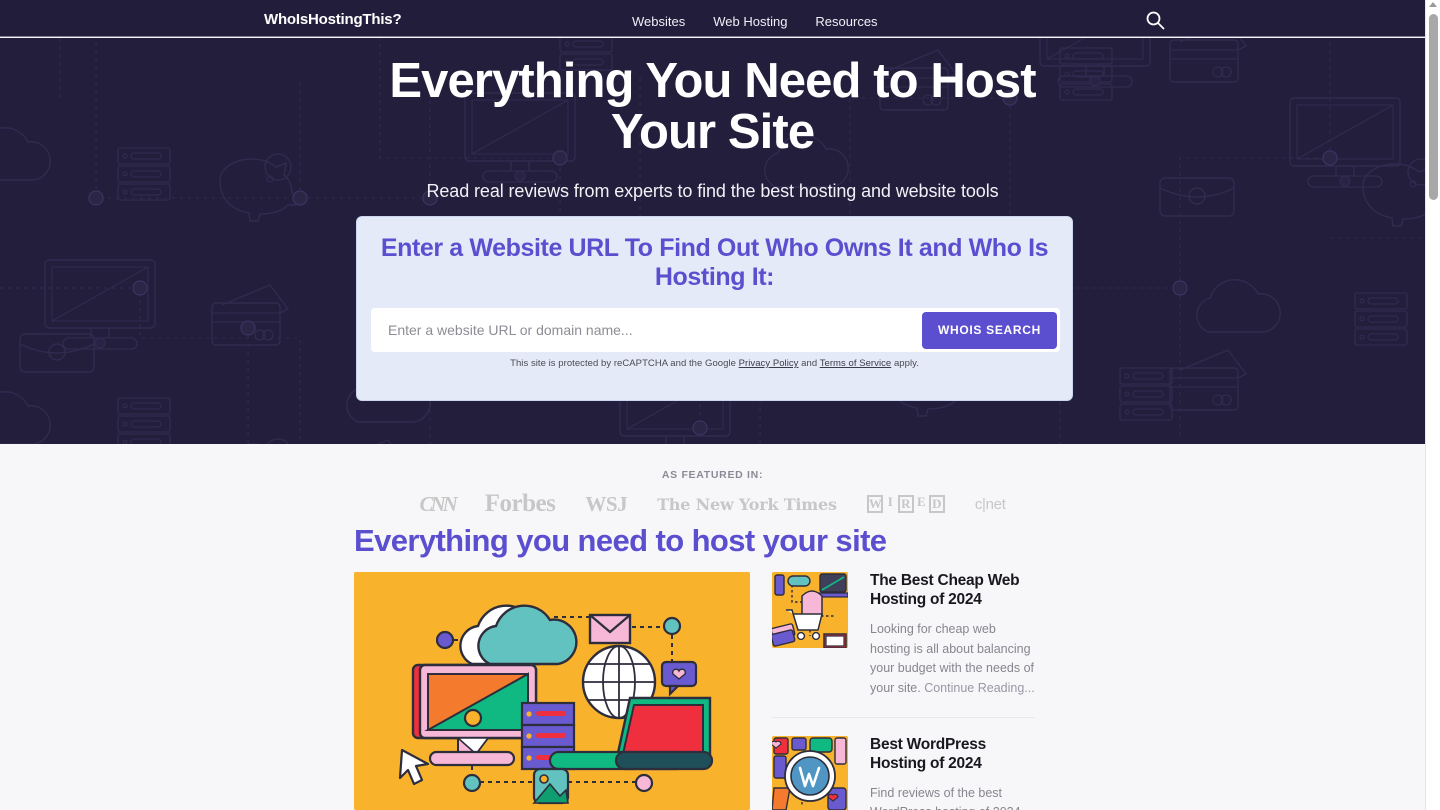 This screenshot has width=1440, height=810. What do you see at coordinates (989, 330) in the screenshot?
I see `whois-search-button: WHOIS SEARCH` at bounding box center [989, 330].